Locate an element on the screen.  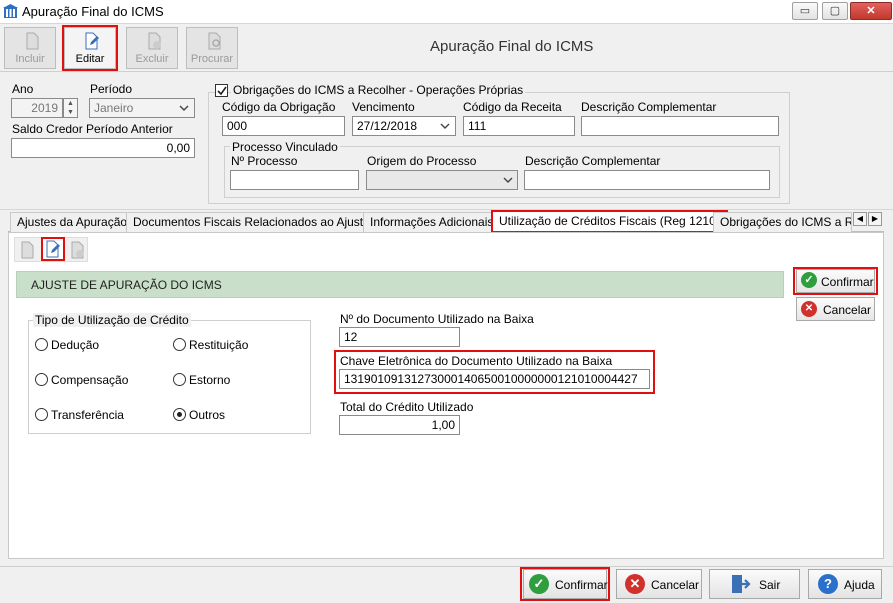
incluir-button: Incluir is located at coordinates (30, 48).